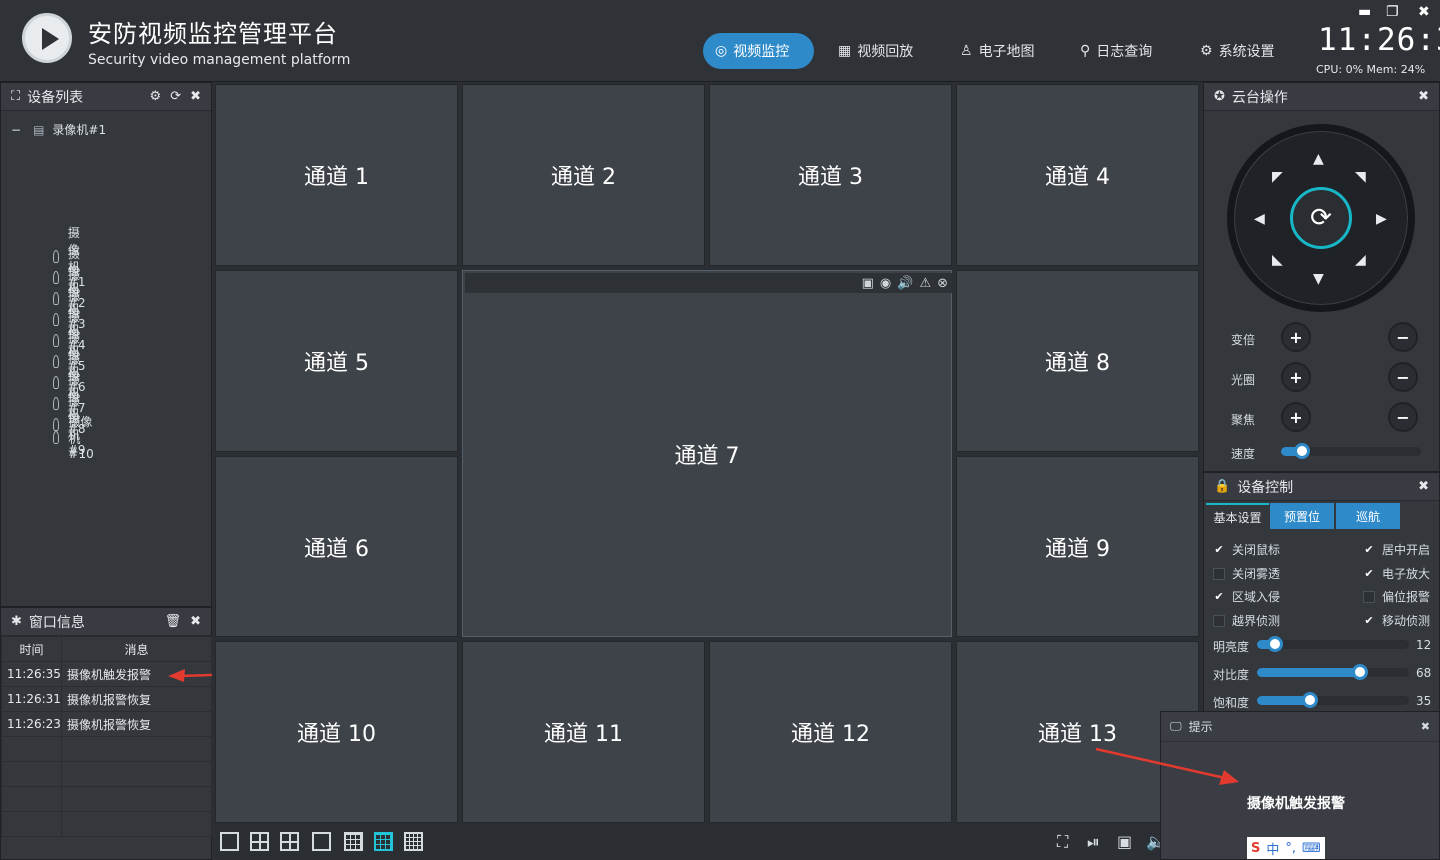 The image size is (1440, 860). I want to click on app-title: 安防视频监控管理平台, so click(213, 34).